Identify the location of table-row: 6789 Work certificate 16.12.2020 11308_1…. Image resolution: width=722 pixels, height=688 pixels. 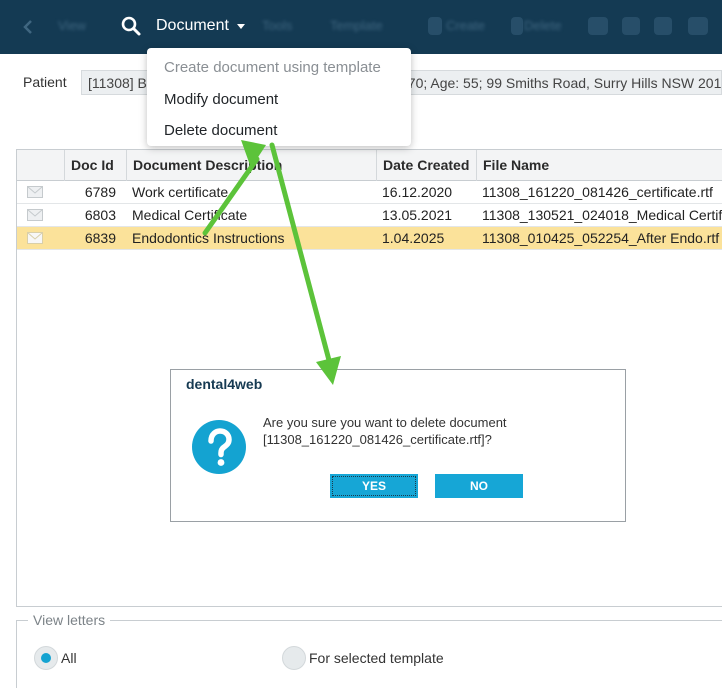
(369, 192).